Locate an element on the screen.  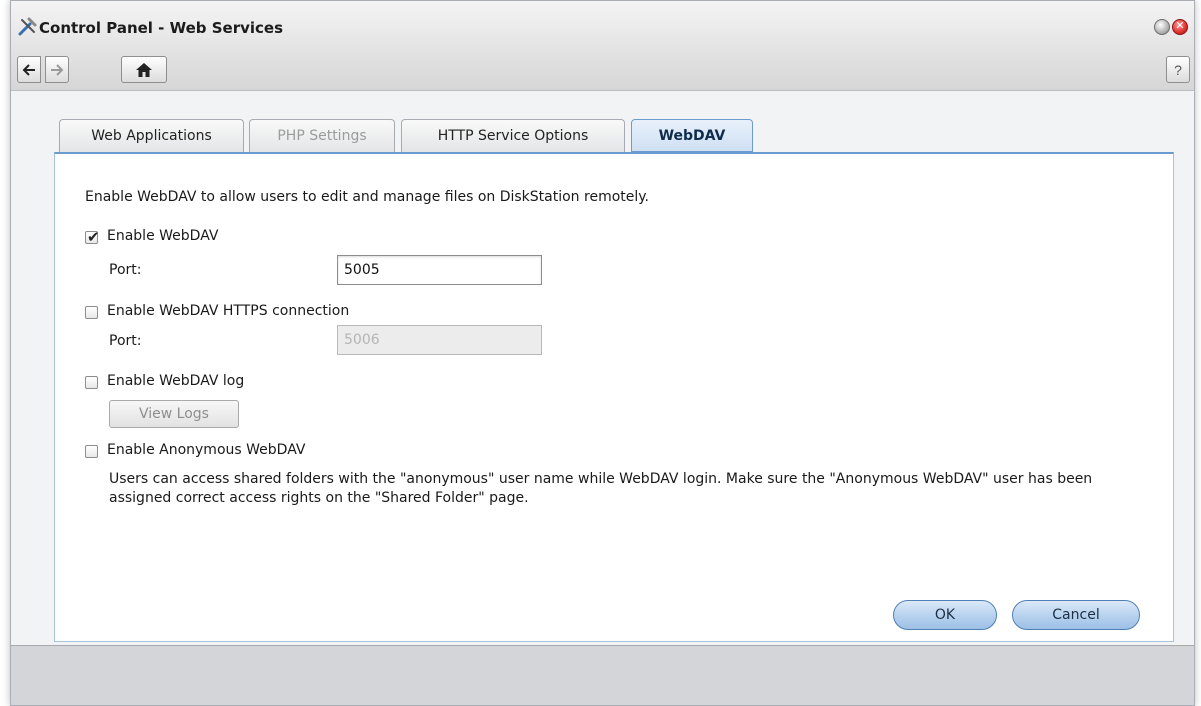
status-bar is located at coordinates (602, 675).